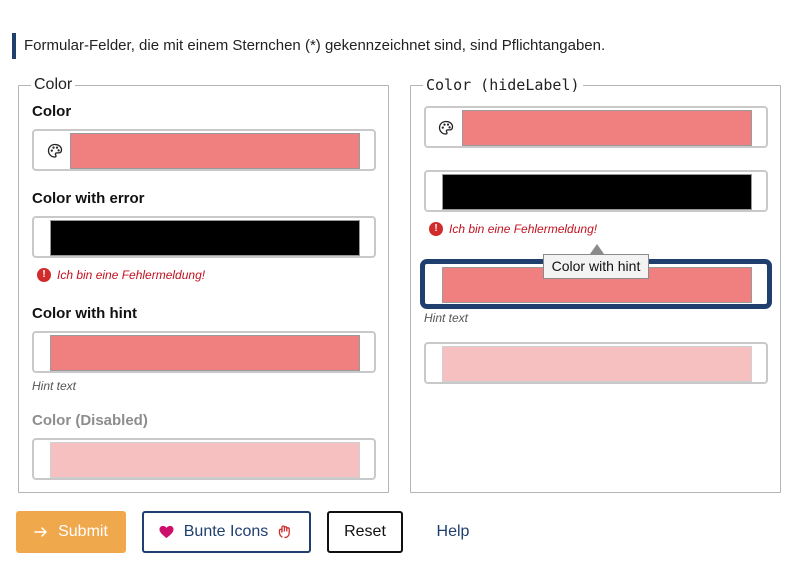  What do you see at coordinates (503, 85) in the screenshot?
I see `fieldset-legend: Color (hideLabel)` at bounding box center [503, 85].